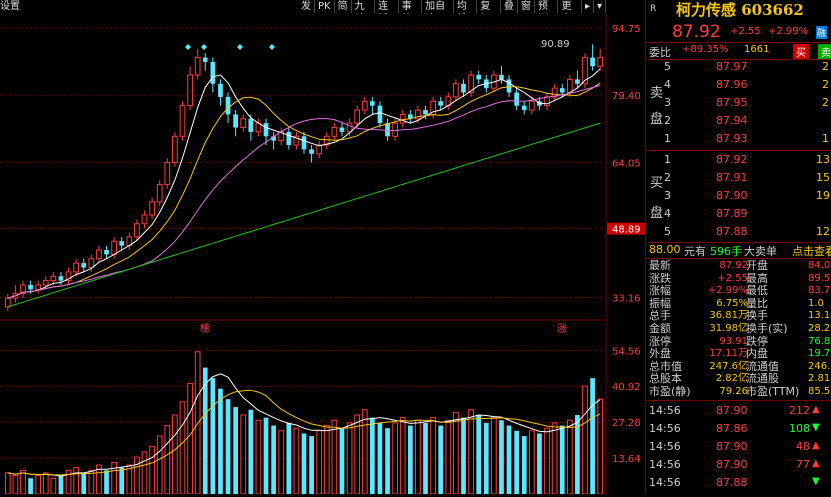  I want to click on toolbar-button-11: 预测, so click(547, 12).